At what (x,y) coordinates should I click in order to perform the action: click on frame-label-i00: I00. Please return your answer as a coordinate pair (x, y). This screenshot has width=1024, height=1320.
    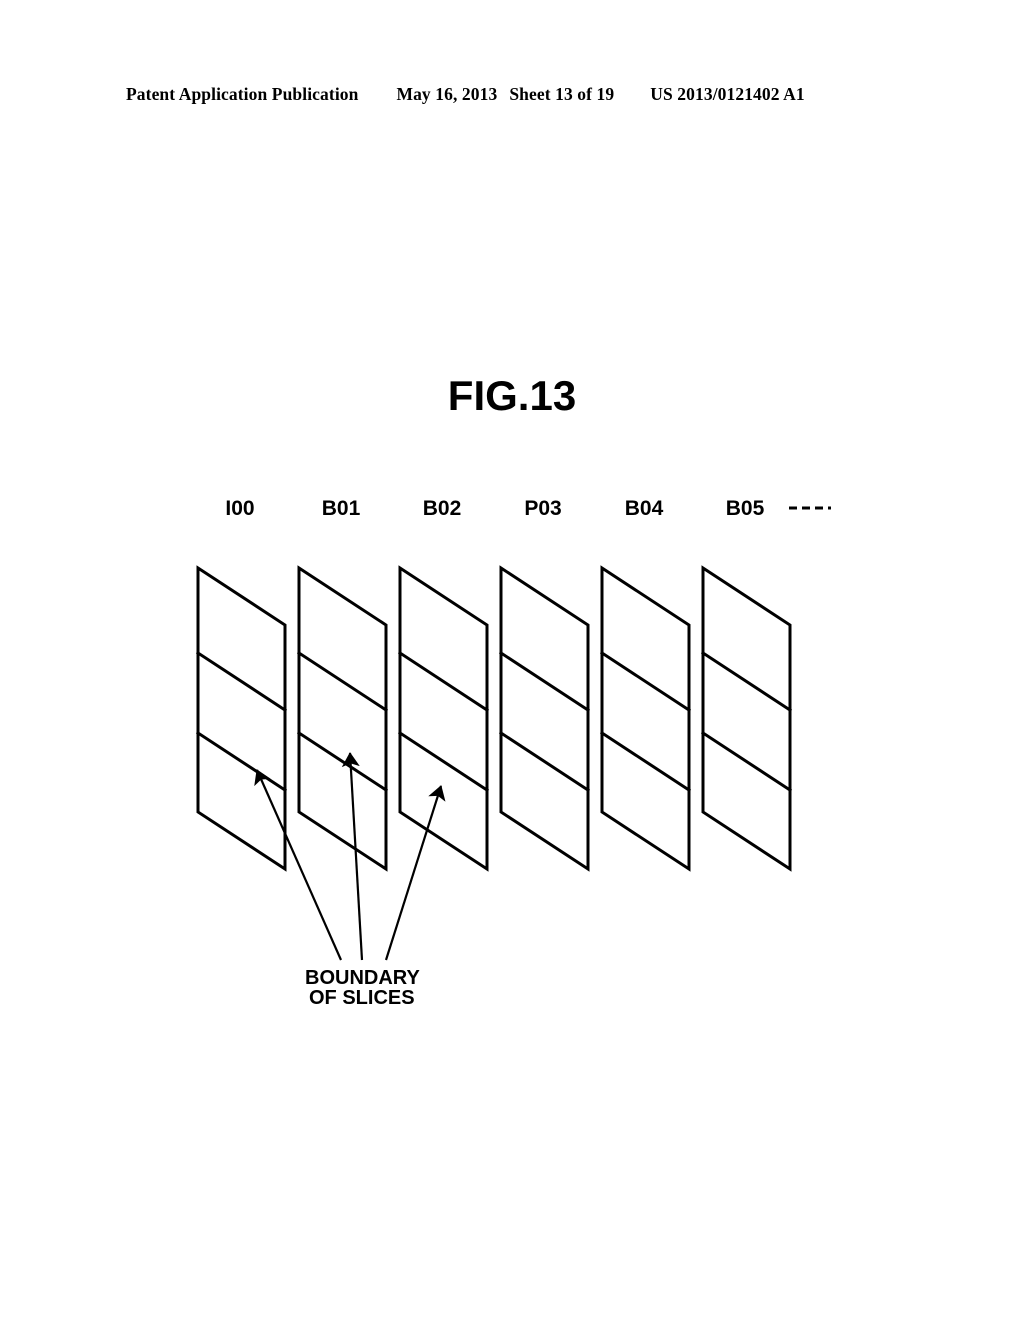
    Looking at the image, I should click on (239, 508).